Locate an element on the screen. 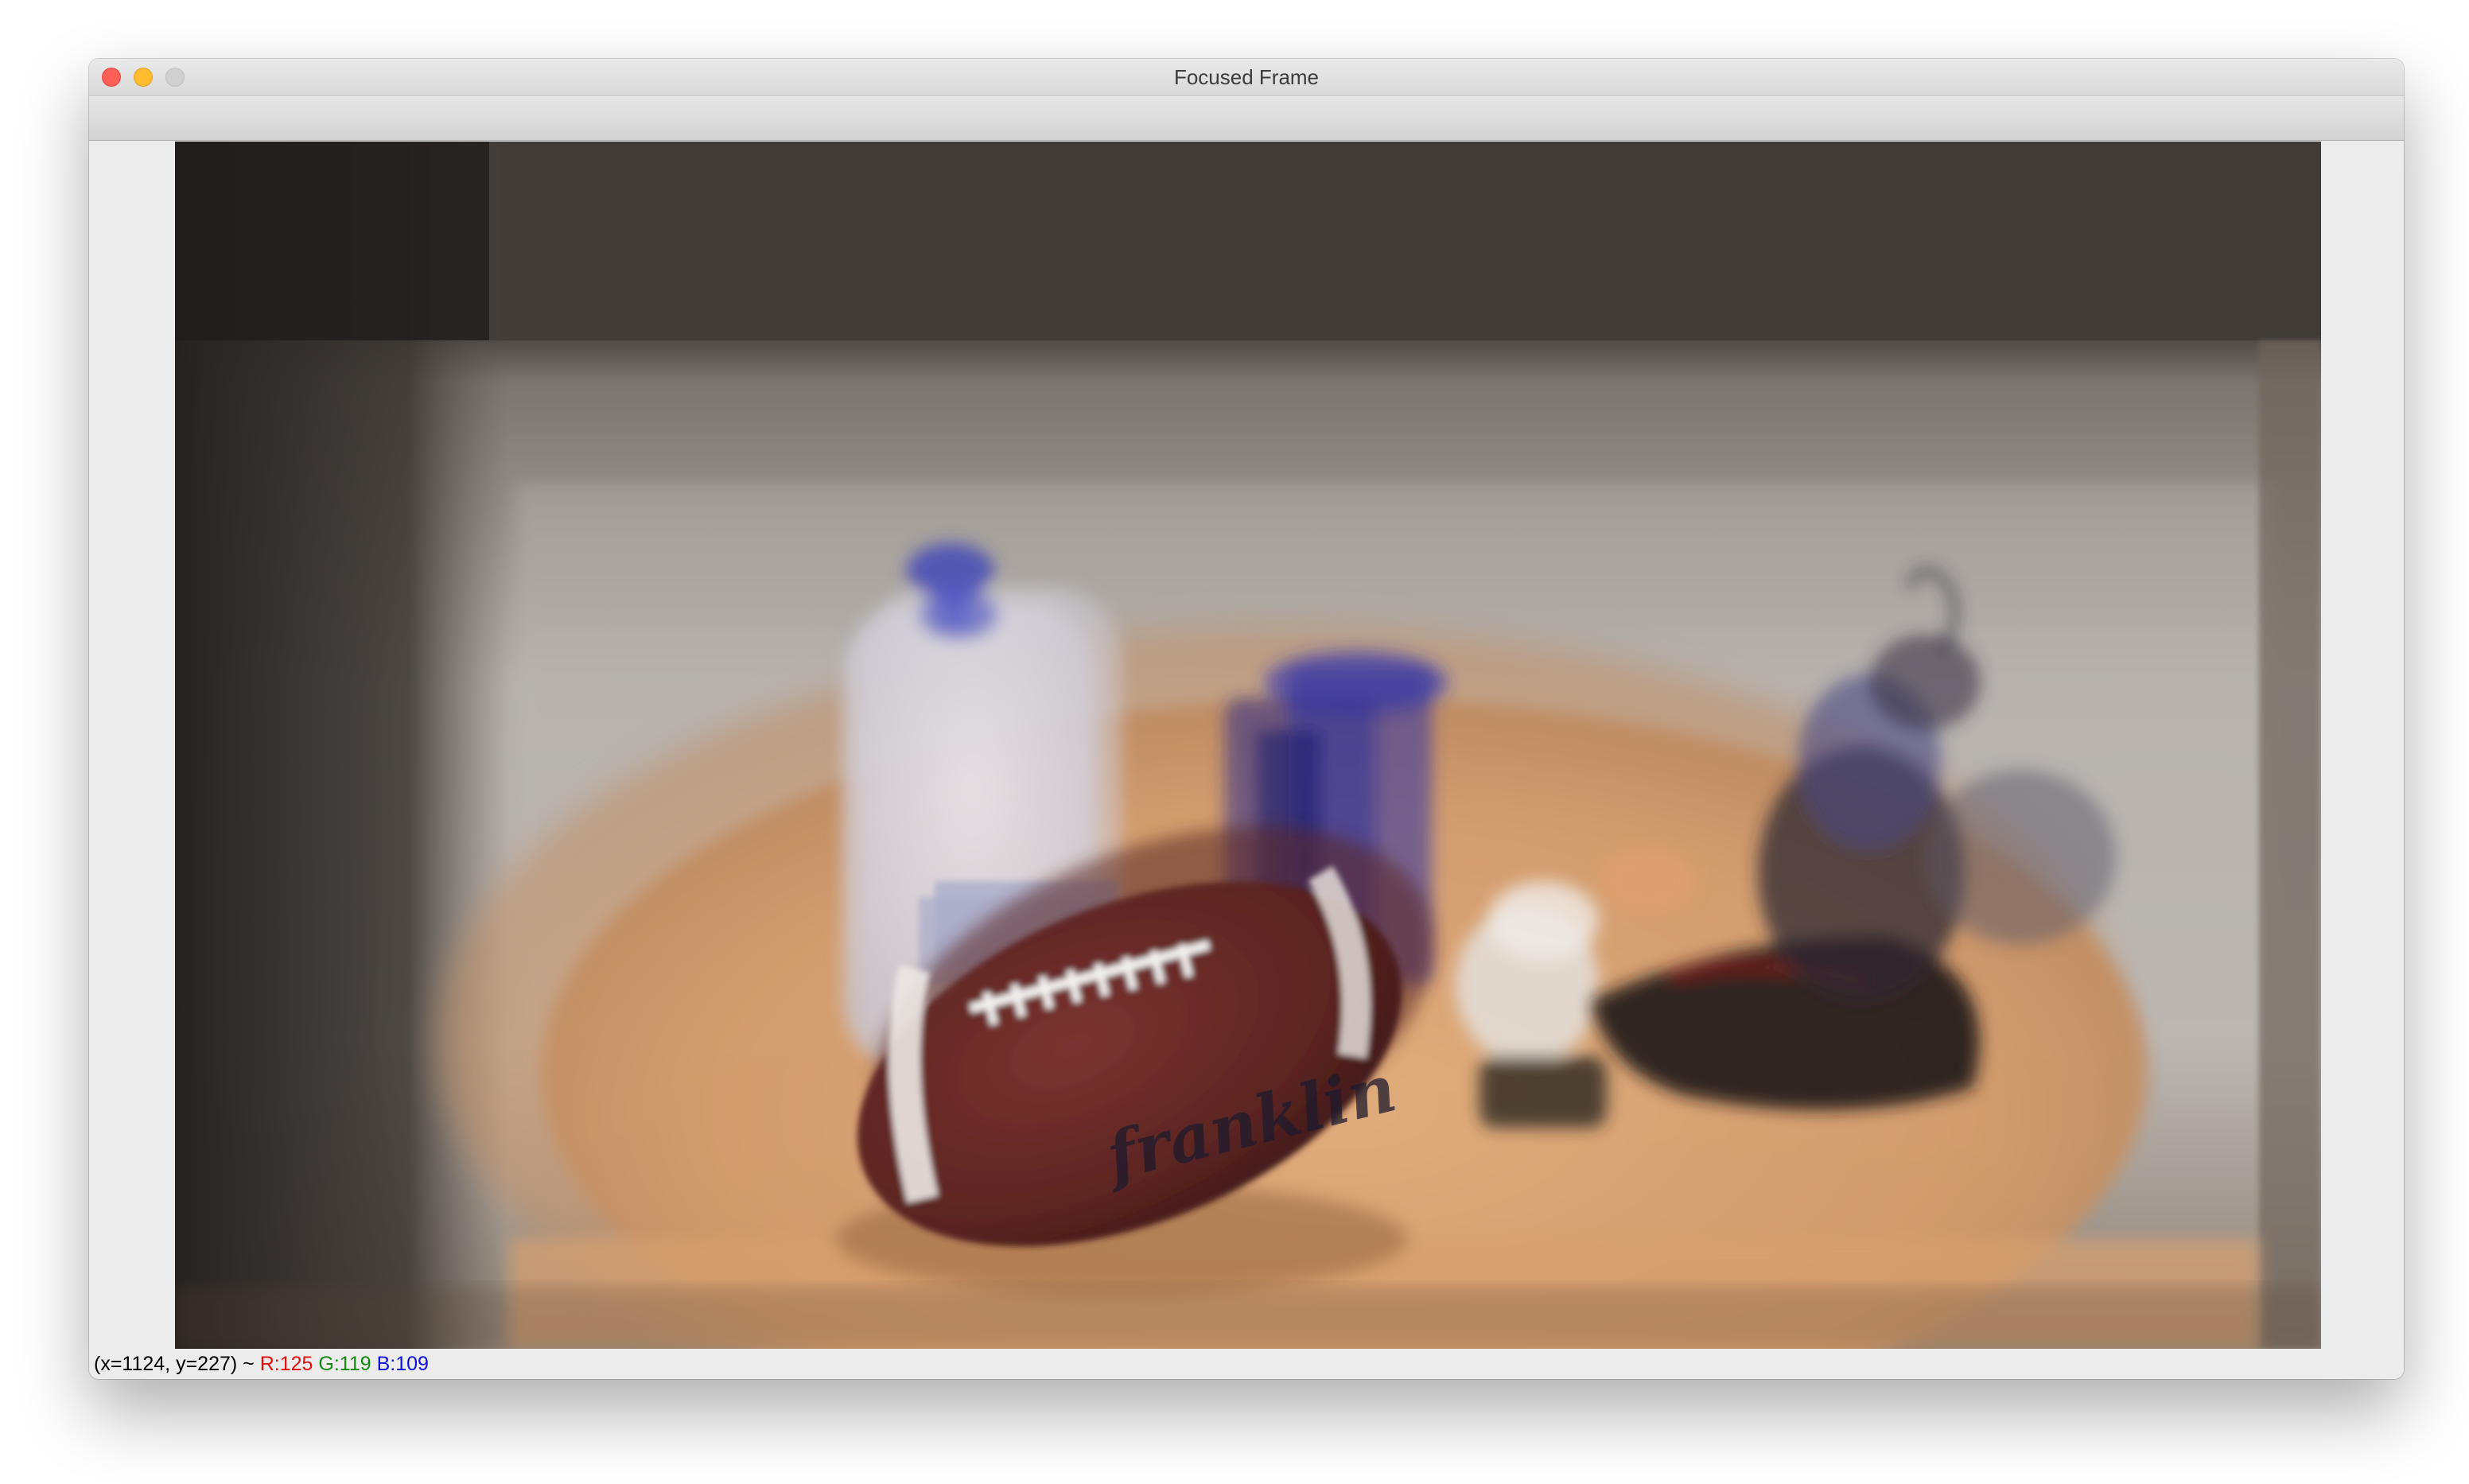 The width and height of the screenshot is (2469, 1484). red-value: R:125 is located at coordinates (286, 1364).